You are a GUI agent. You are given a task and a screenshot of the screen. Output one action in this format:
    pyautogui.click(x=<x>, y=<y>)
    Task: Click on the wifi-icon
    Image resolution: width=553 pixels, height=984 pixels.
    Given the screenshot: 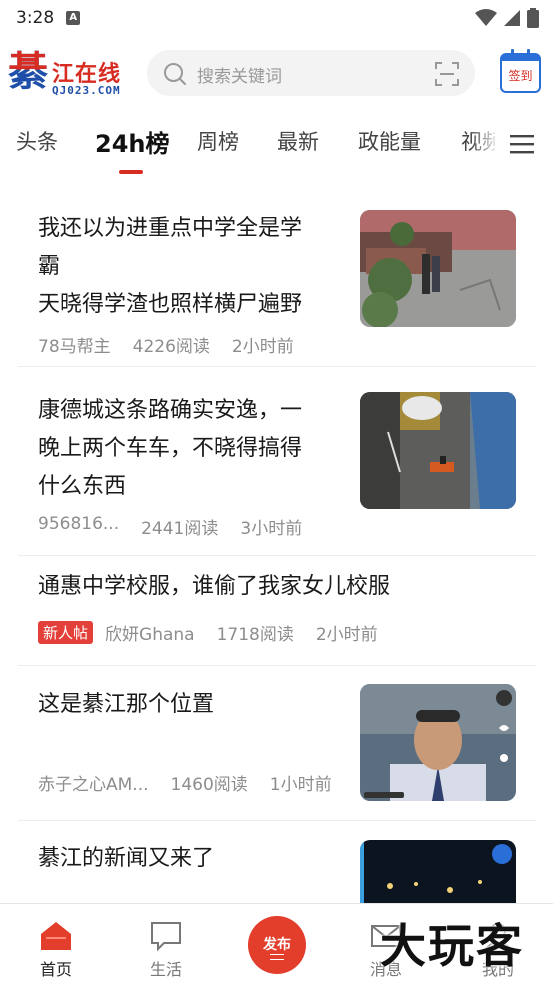 What is the action you would take?
    pyautogui.click(x=486, y=17)
    